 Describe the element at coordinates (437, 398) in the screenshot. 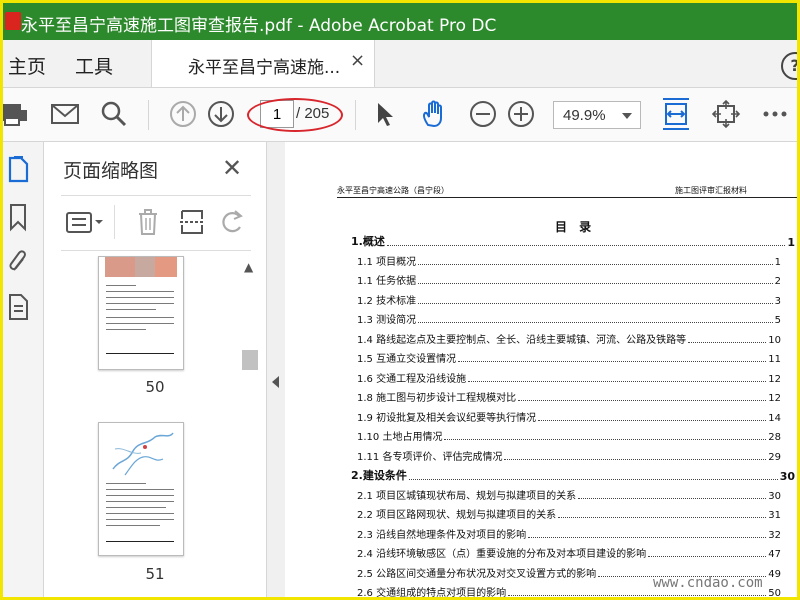

I see `toc-entry-title: 1.8 施工图与初步设计工程规模对比` at that location.